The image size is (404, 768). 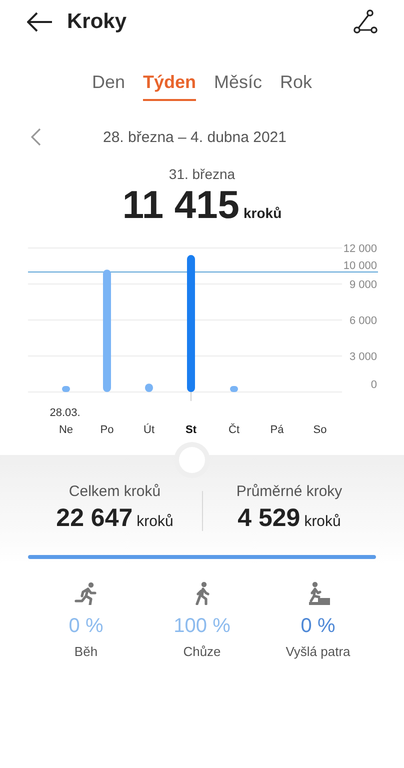 I want to click on day-label: Čt, so click(x=234, y=430).